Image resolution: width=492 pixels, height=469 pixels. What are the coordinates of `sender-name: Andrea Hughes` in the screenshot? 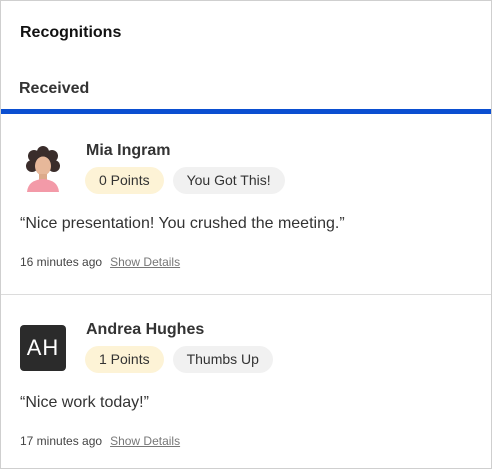 It's located at (145, 329).